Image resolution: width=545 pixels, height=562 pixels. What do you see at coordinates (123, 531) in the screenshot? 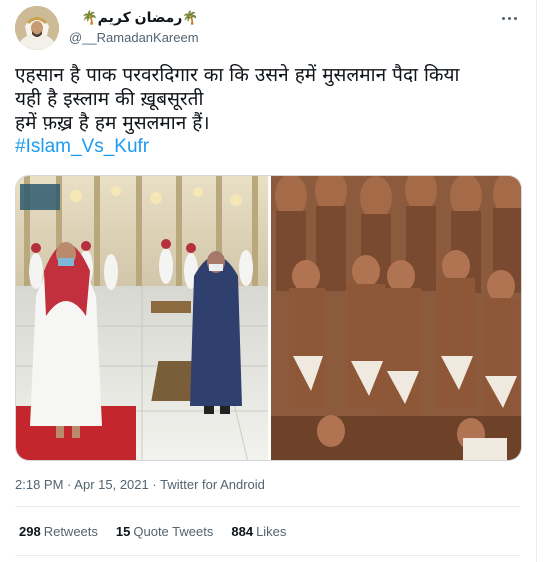
I see `quote-tweets-count: 15` at bounding box center [123, 531].